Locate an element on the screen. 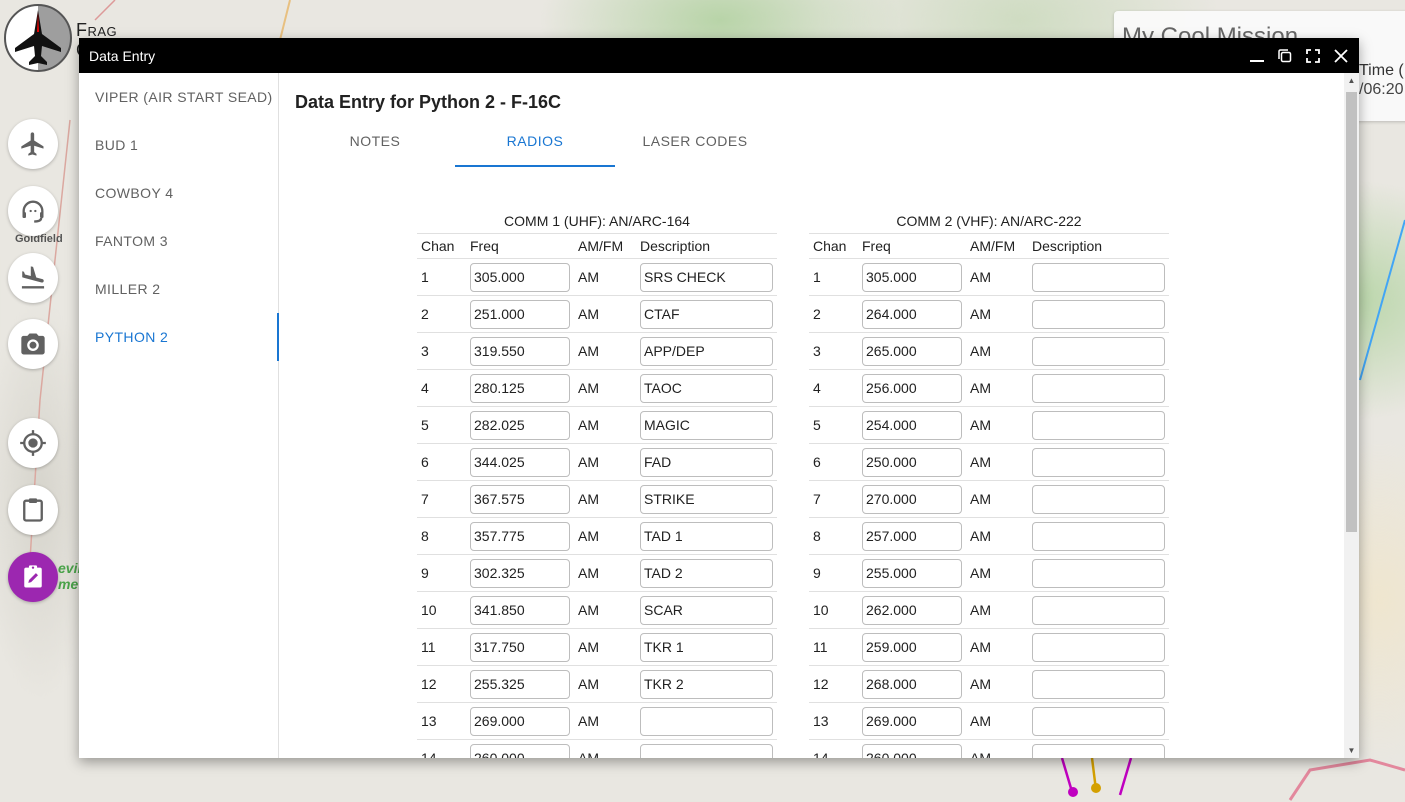 This screenshot has height=802, width=1405. restore-button is located at coordinates (1285, 55).